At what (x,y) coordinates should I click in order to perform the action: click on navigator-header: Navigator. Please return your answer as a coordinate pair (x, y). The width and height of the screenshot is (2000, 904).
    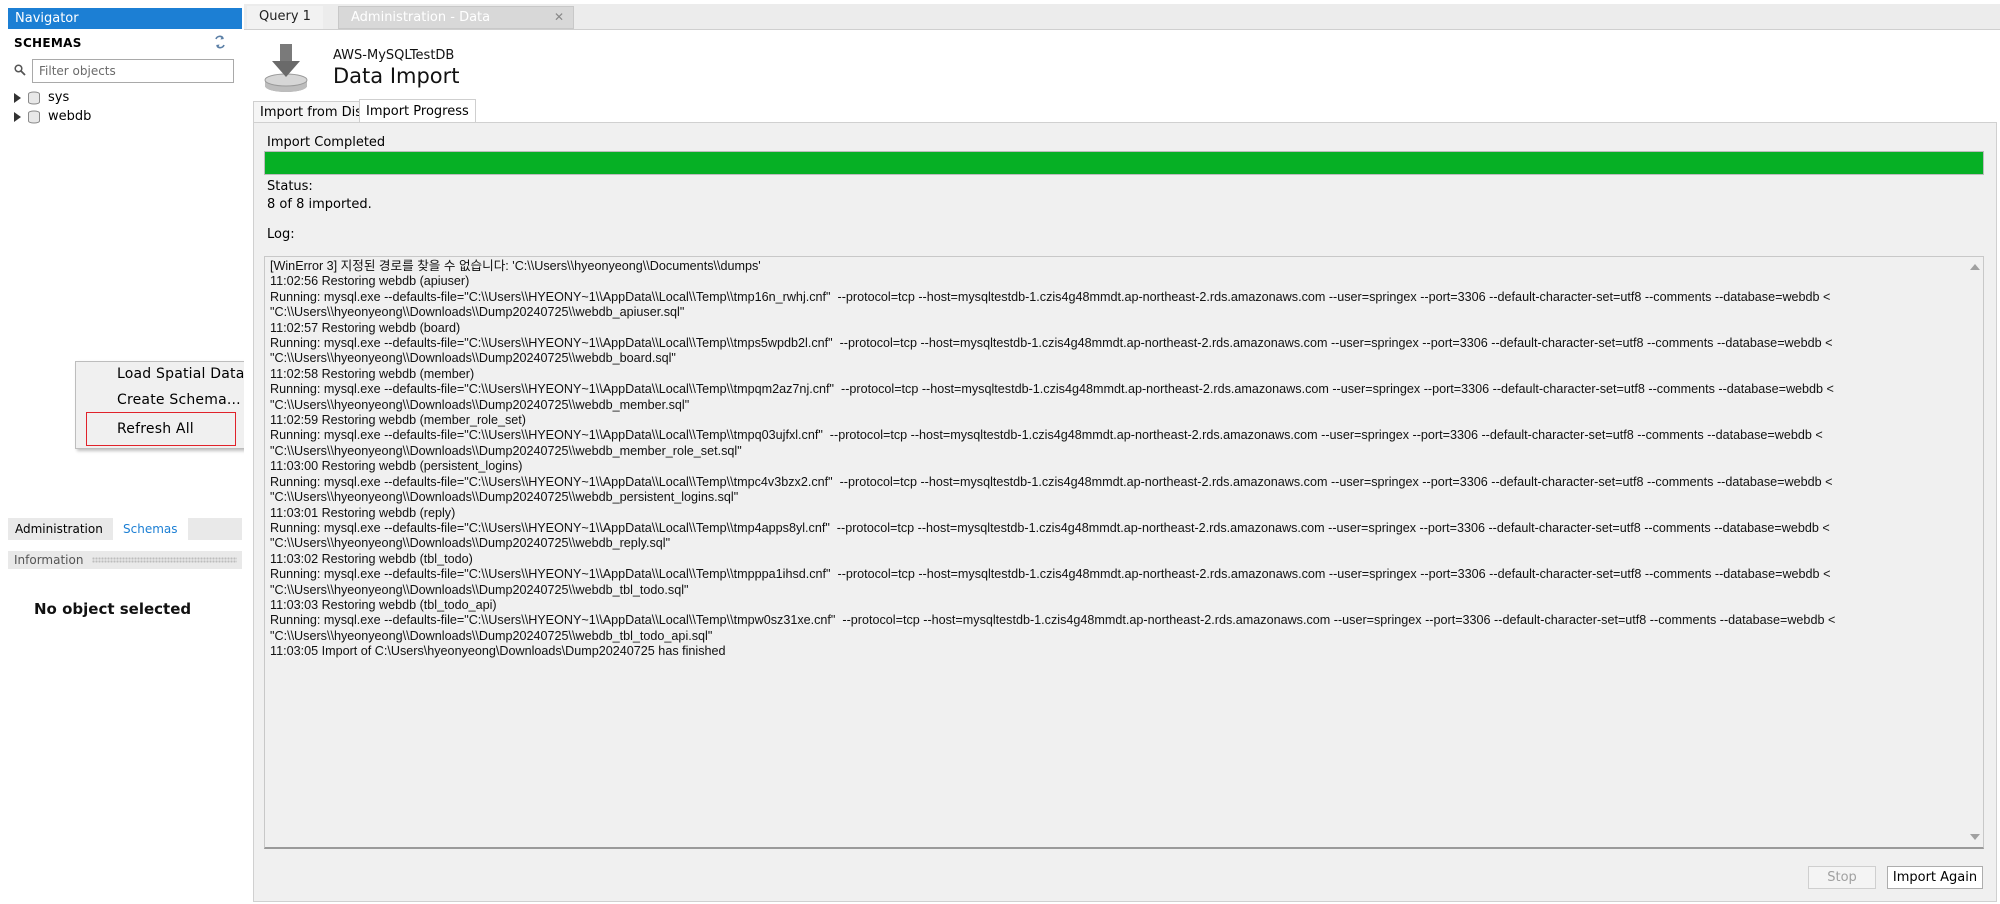
    Looking at the image, I should click on (125, 18).